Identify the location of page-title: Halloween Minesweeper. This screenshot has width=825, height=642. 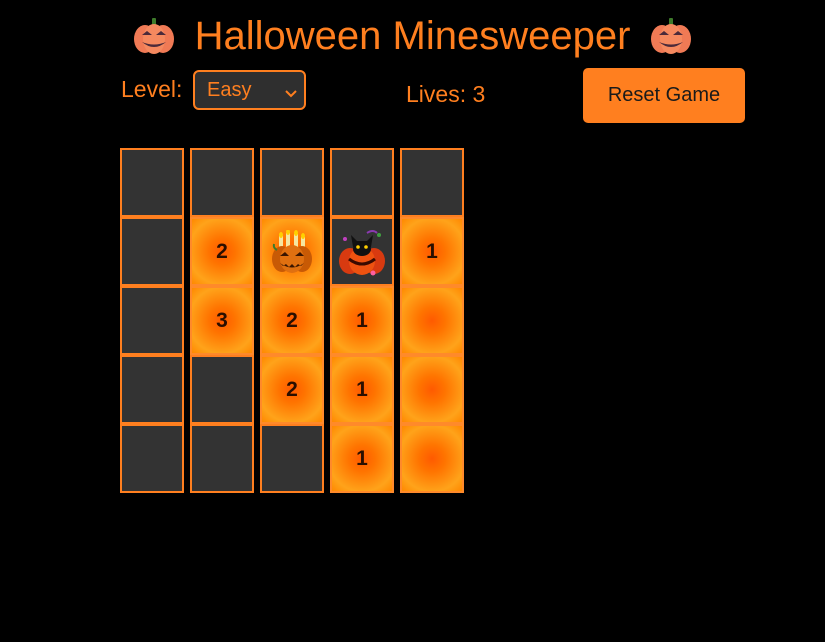
(412, 36).